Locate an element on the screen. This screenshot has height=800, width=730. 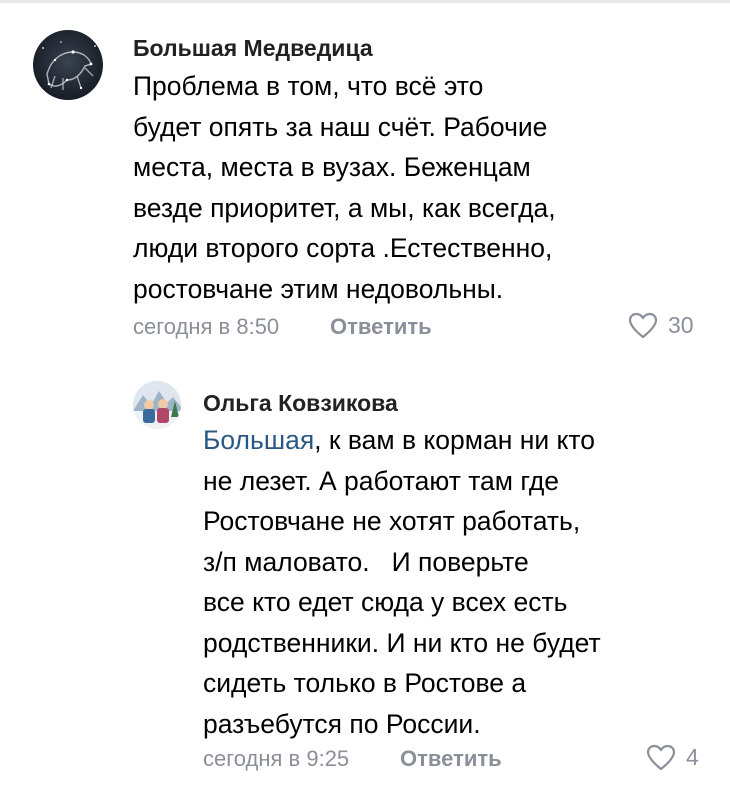
like-count: 4 is located at coordinates (692, 757).